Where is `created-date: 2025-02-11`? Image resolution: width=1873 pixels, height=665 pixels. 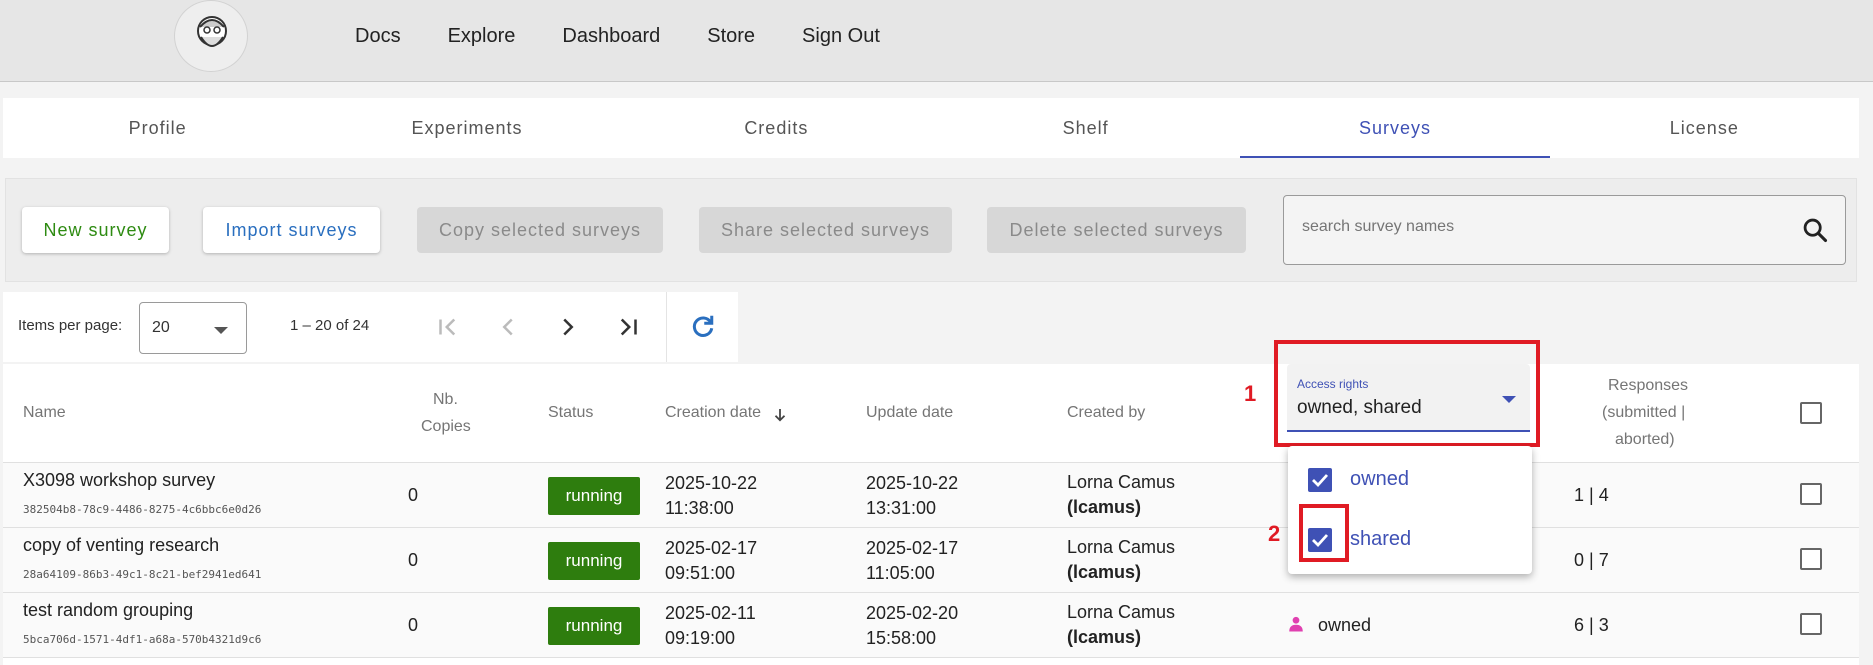
created-date: 2025-02-11 is located at coordinates (710, 613).